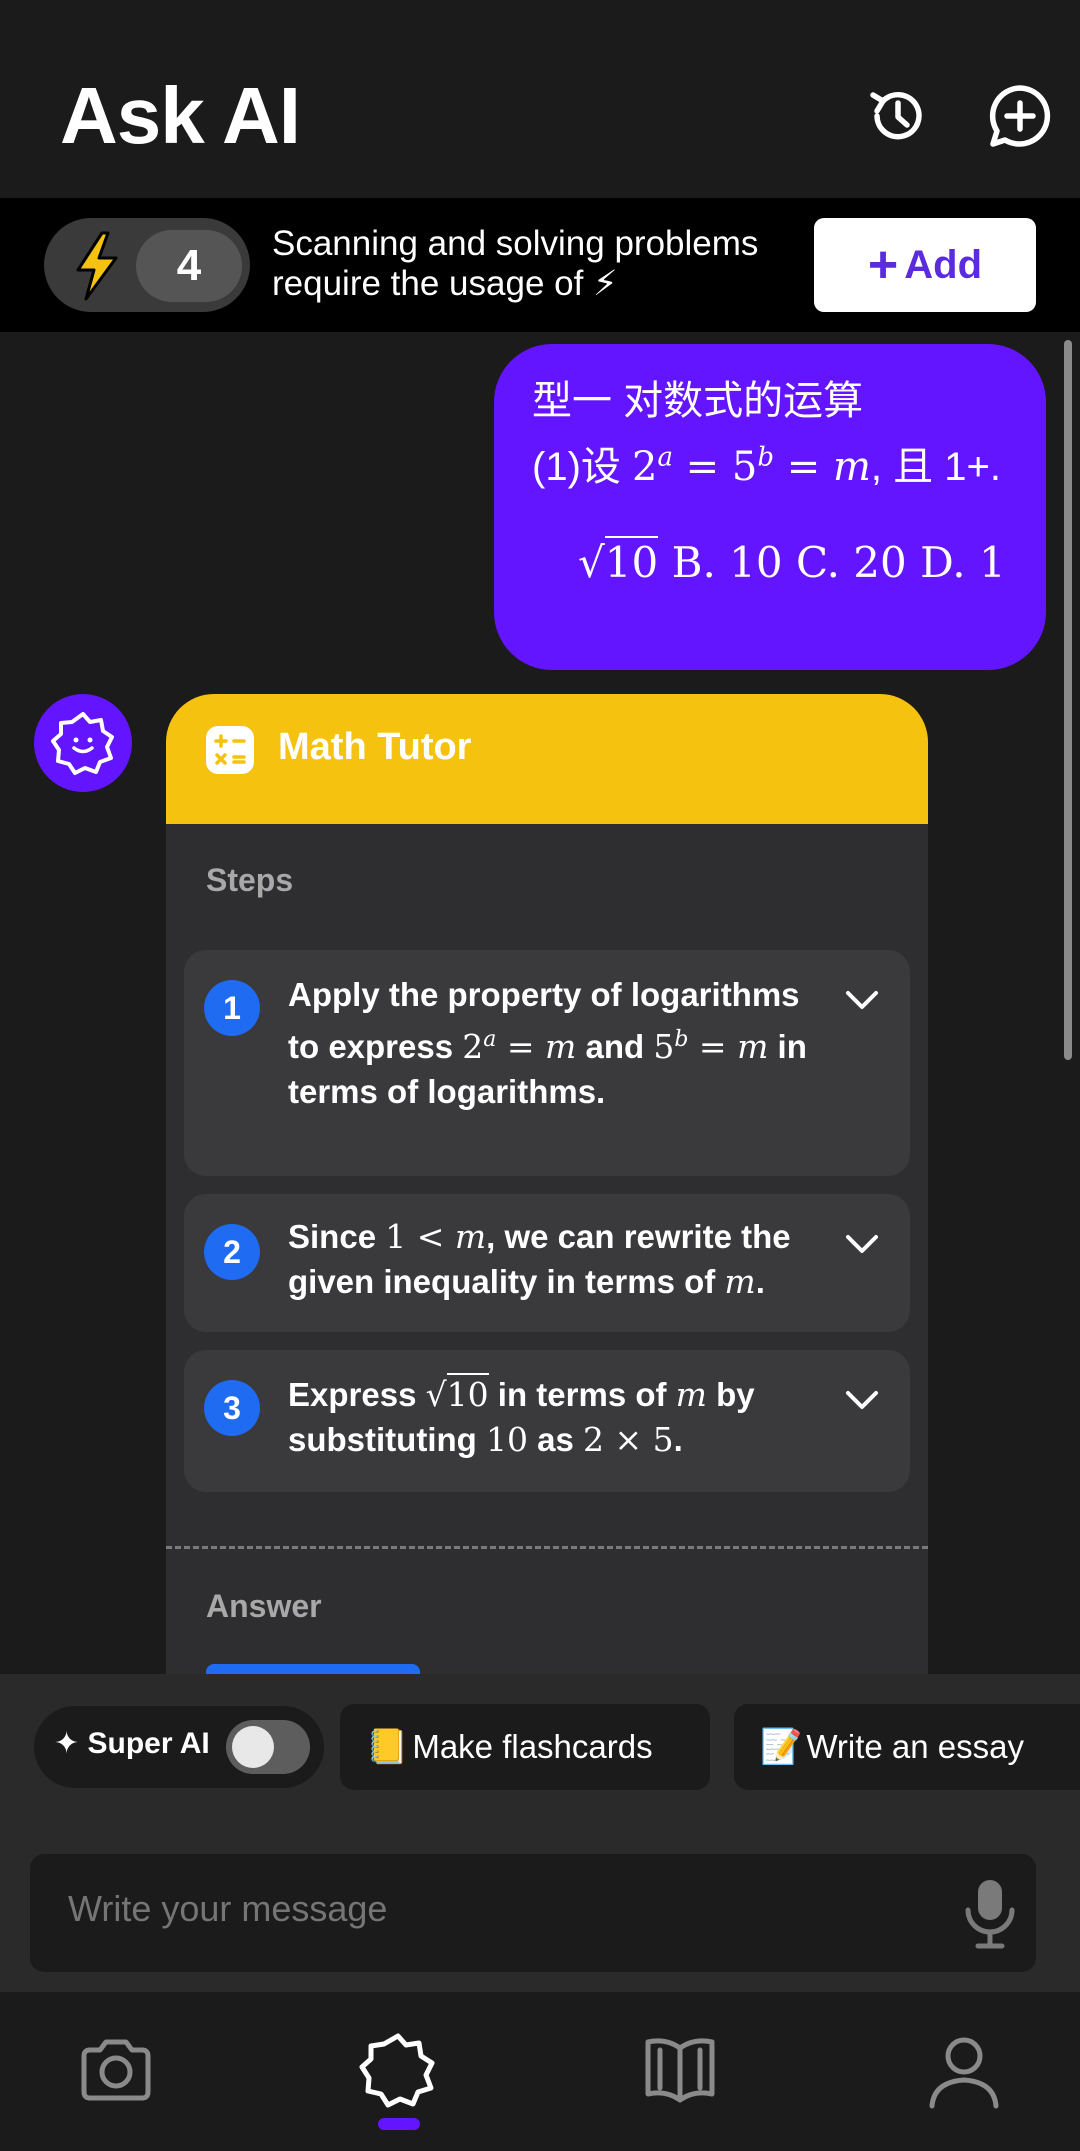  Describe the element at coordinates (180, 115) in the screenshot. I see `page-title: Ask AI` at that location.